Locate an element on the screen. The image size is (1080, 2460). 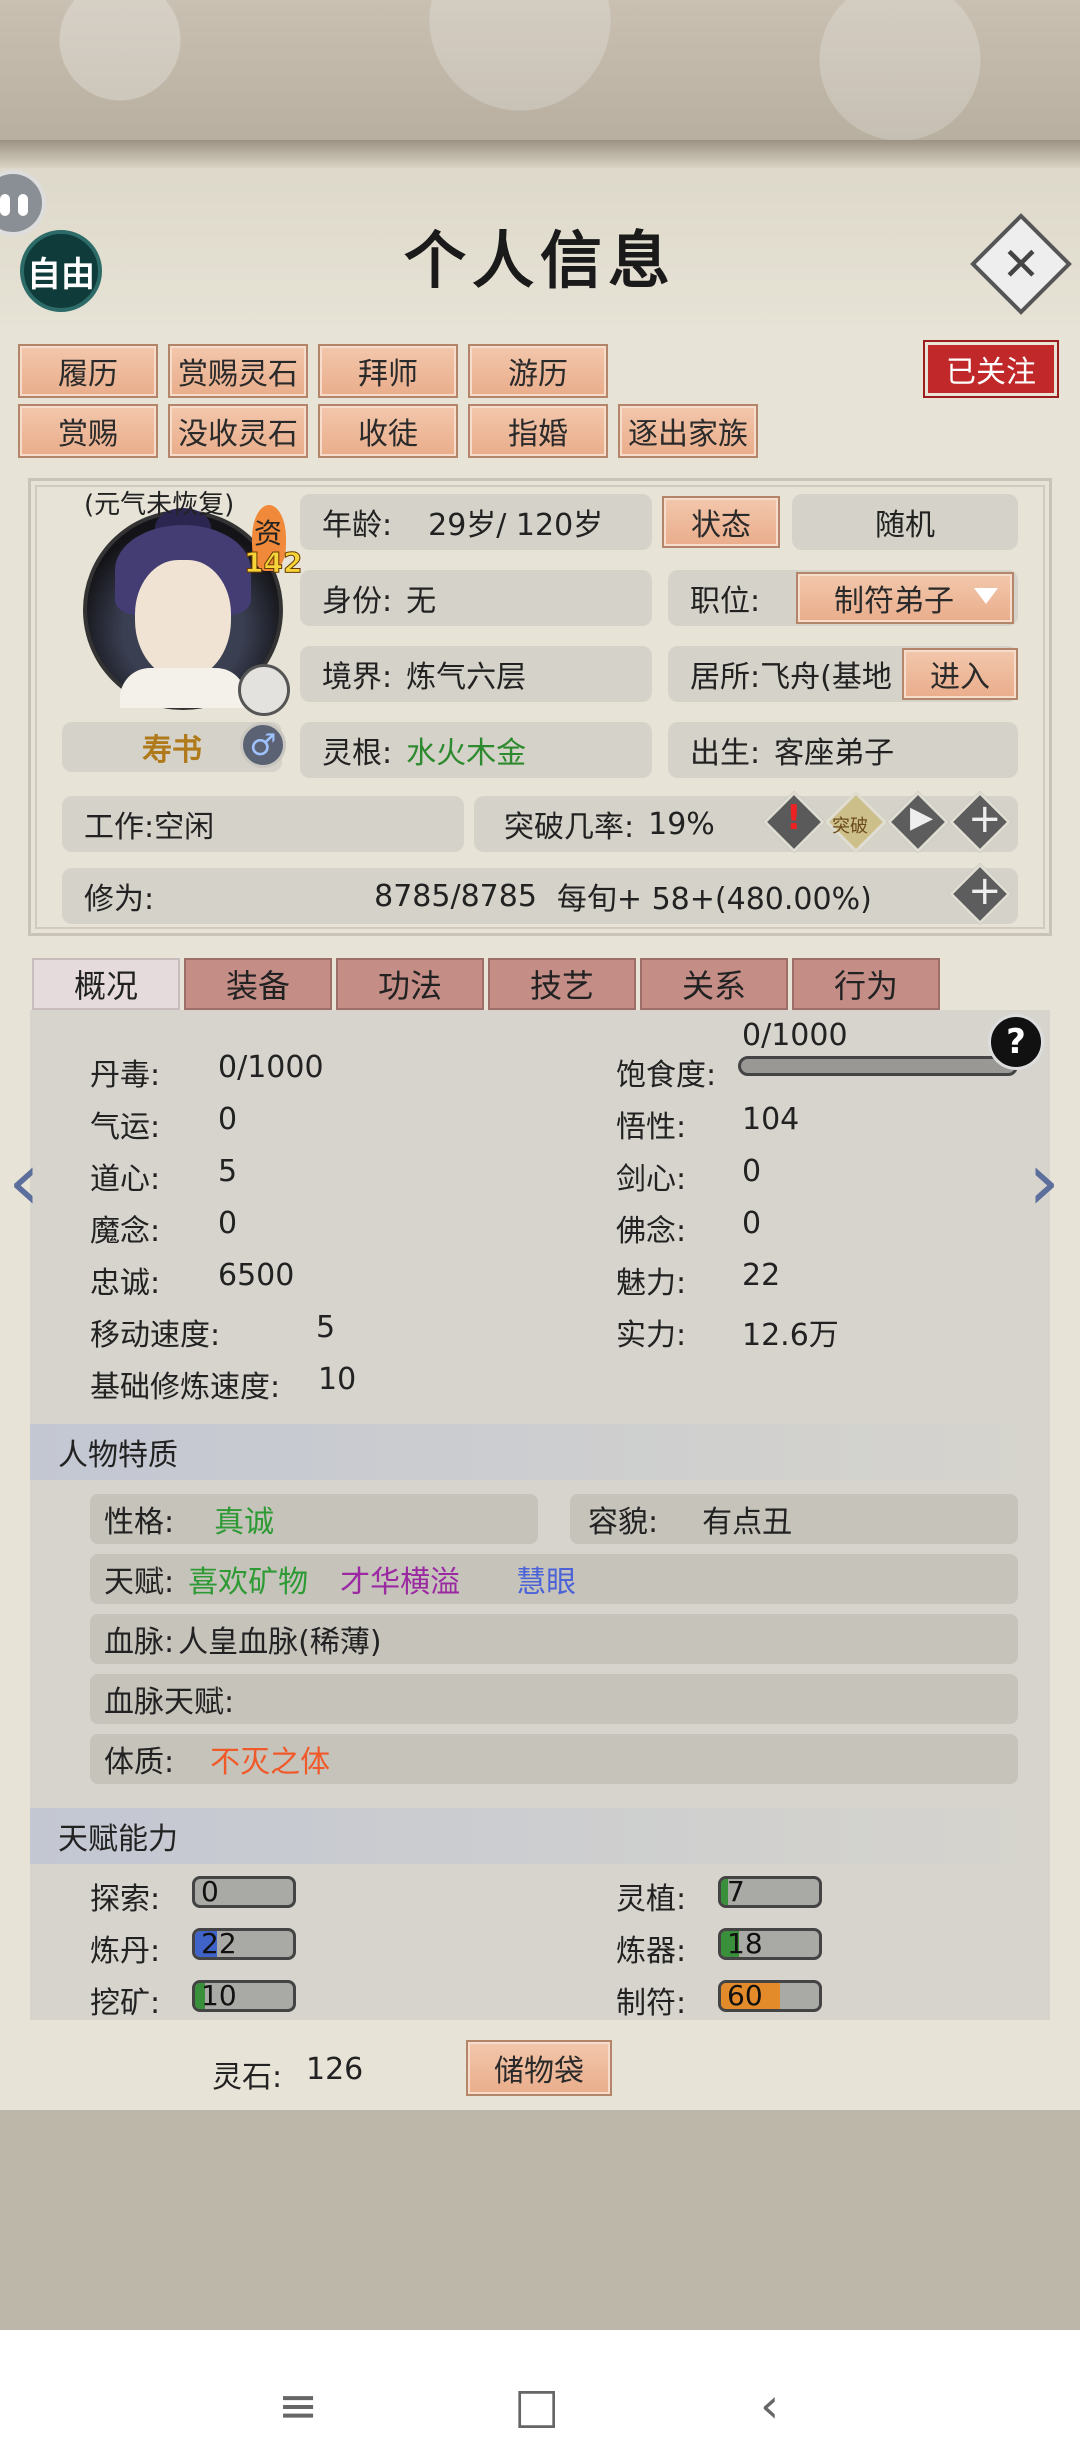
personality-value: 真诚 is located at coordinates (244, 1522).